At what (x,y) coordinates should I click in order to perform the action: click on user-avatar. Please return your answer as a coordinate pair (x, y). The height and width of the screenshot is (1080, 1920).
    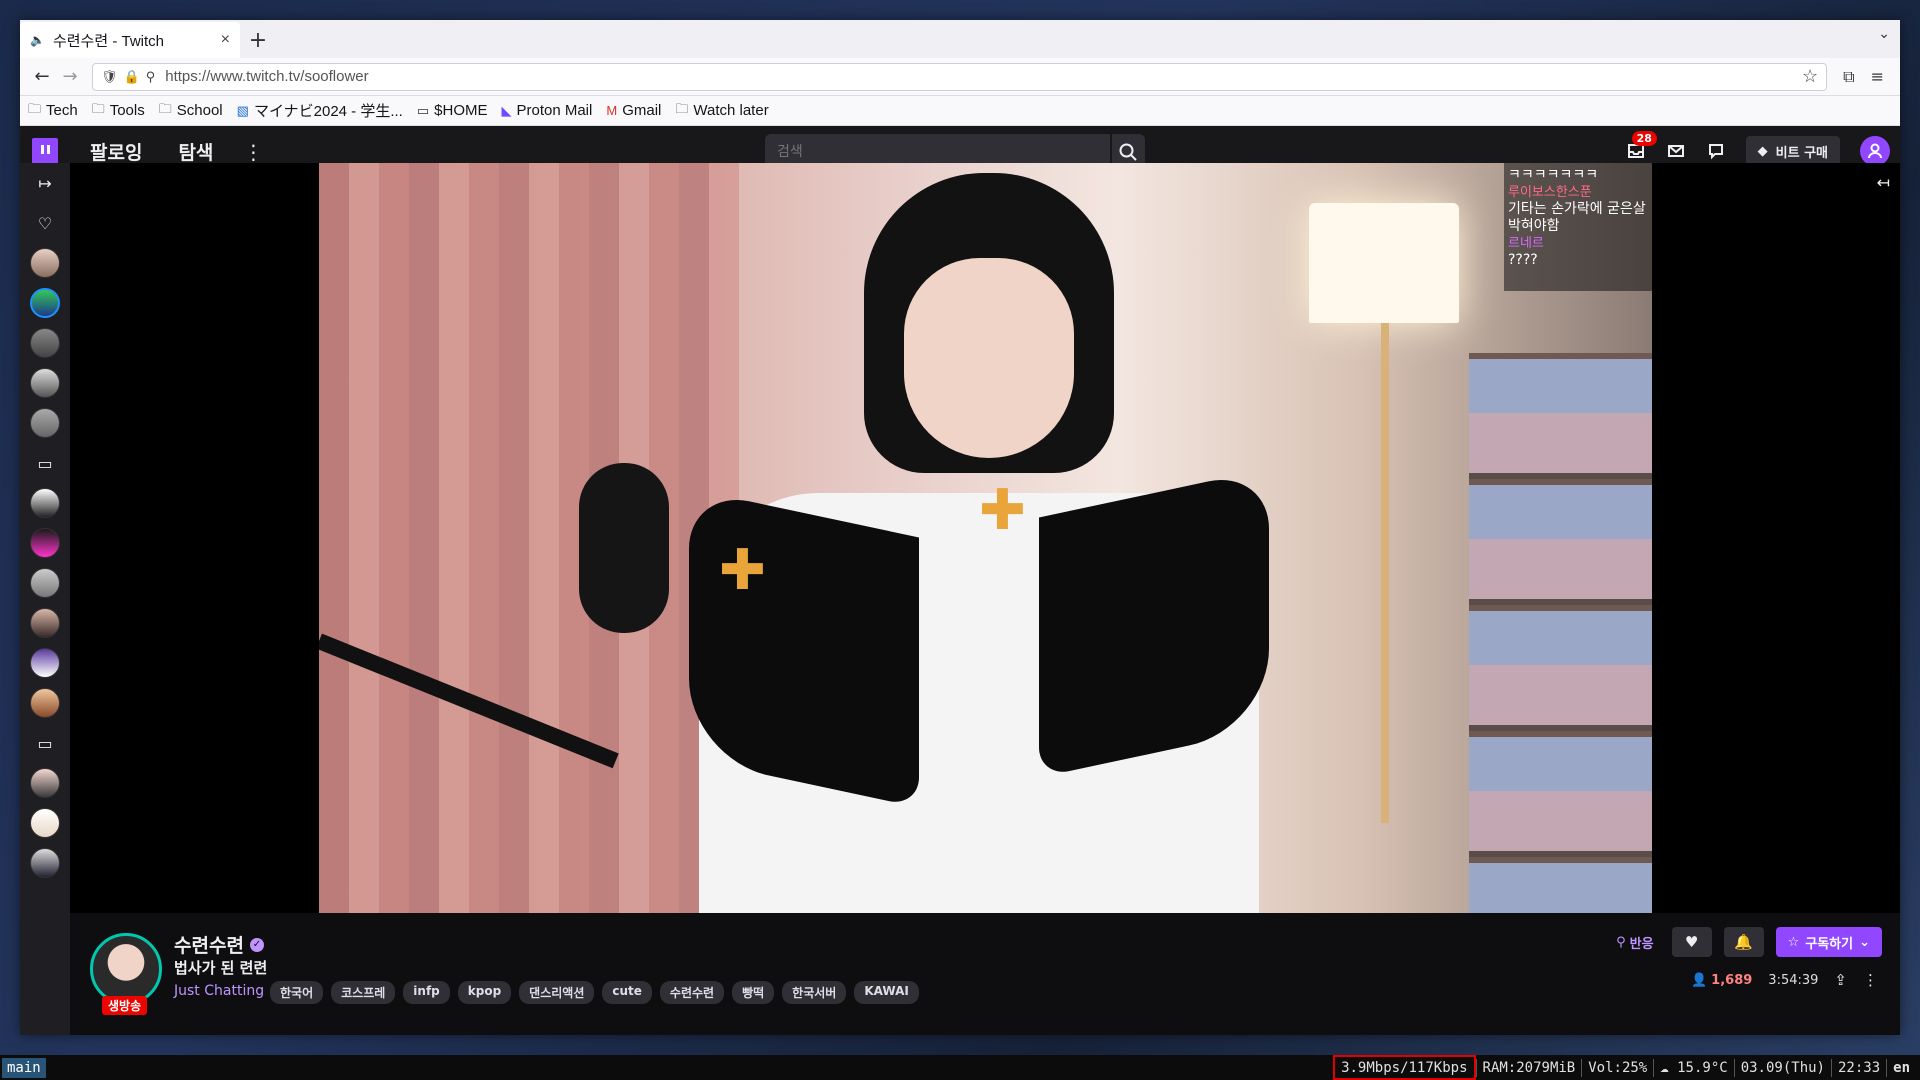
    Looking at the image, I should click on (1875, 151).